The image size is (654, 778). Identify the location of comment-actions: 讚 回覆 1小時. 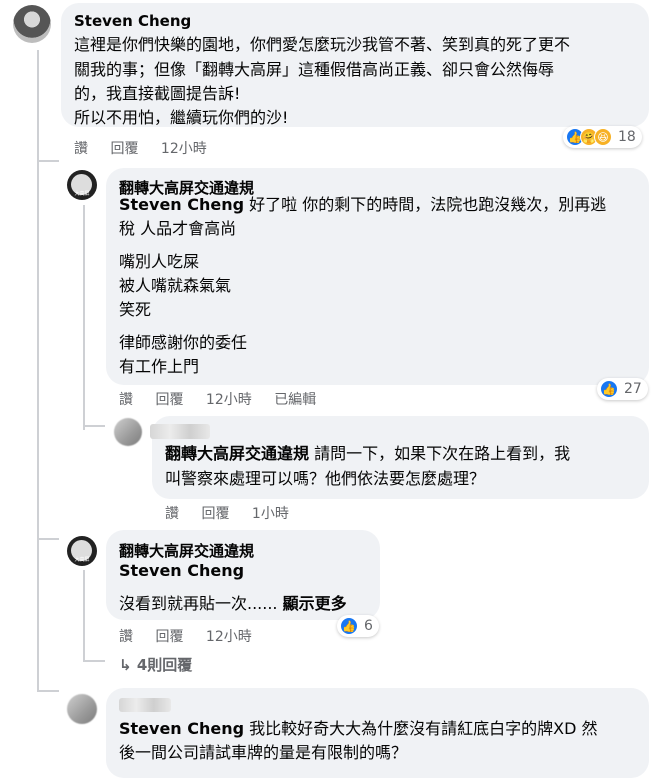
(236, 513).